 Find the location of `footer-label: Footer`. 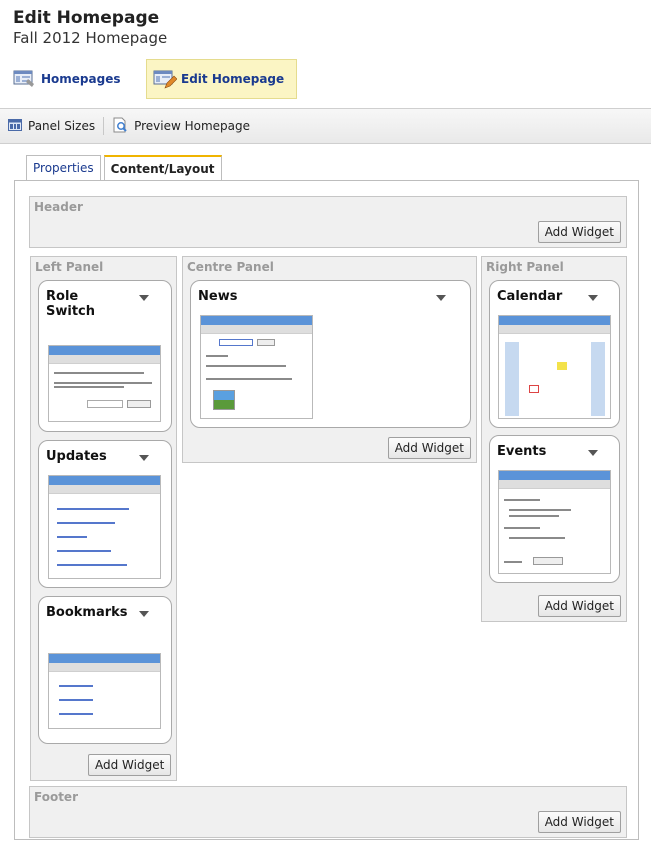

footer-label: Footer is located at coordinates (56, 797).